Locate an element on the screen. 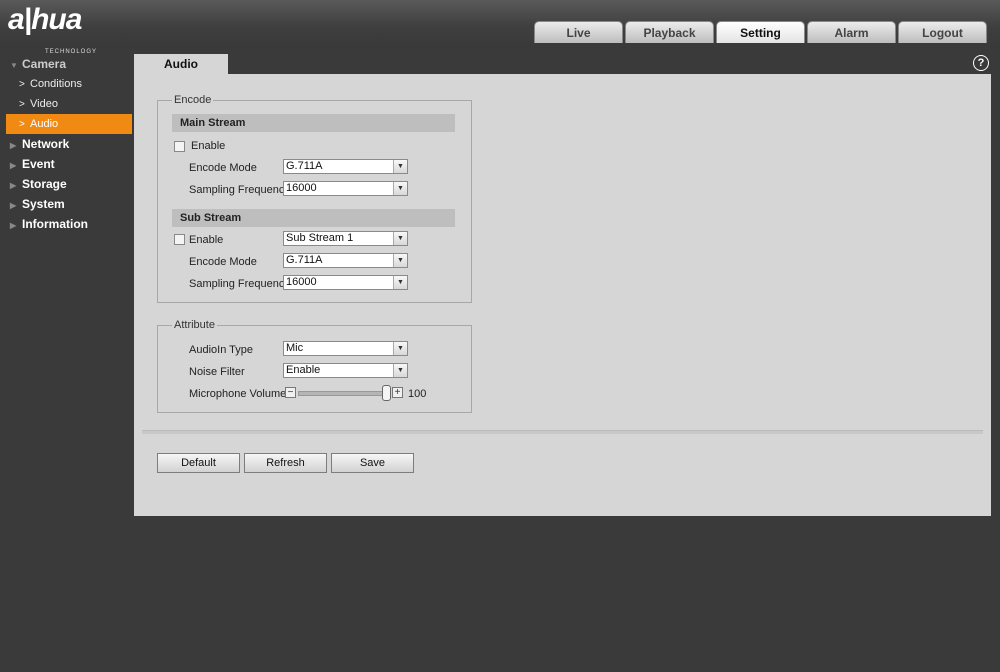  sidebar-item-information: ▶ Information is located at coordinates (66, 224).